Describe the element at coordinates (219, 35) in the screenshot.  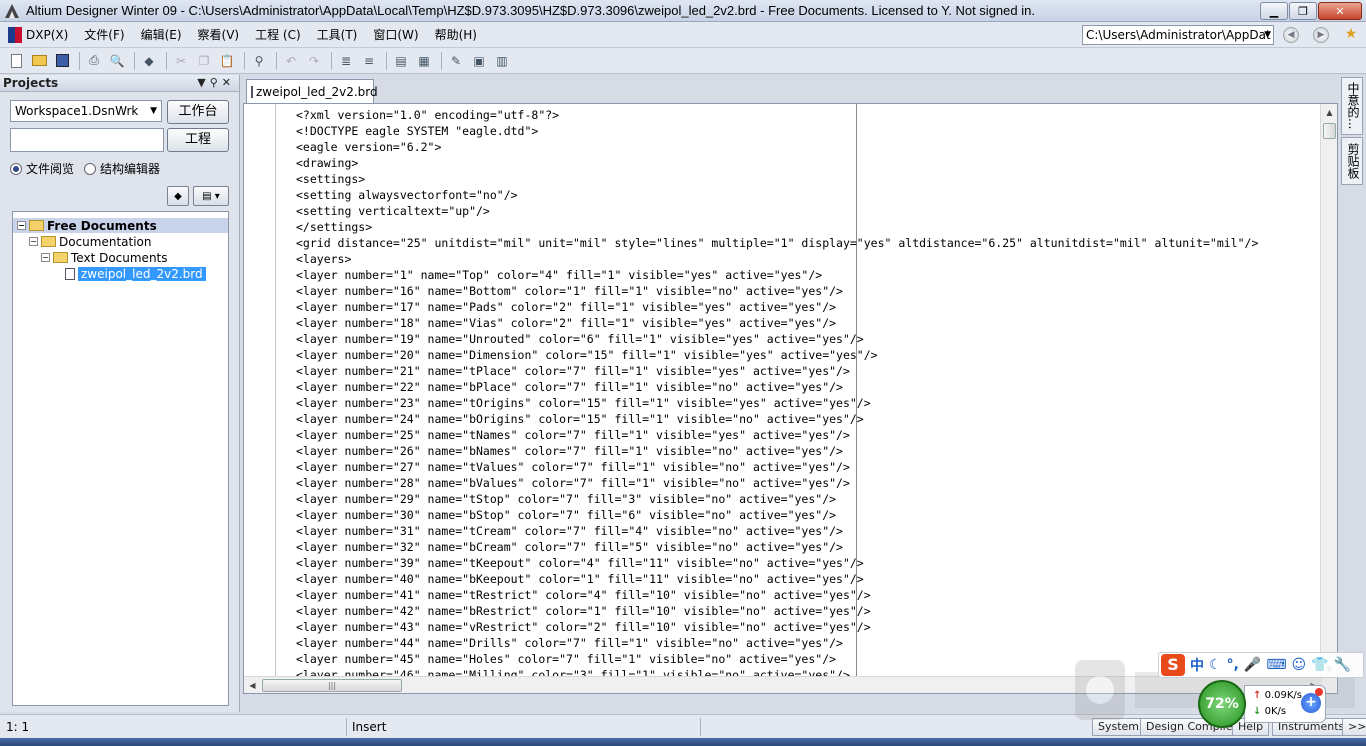
I see `menu-view: 察看(V)` at that location.